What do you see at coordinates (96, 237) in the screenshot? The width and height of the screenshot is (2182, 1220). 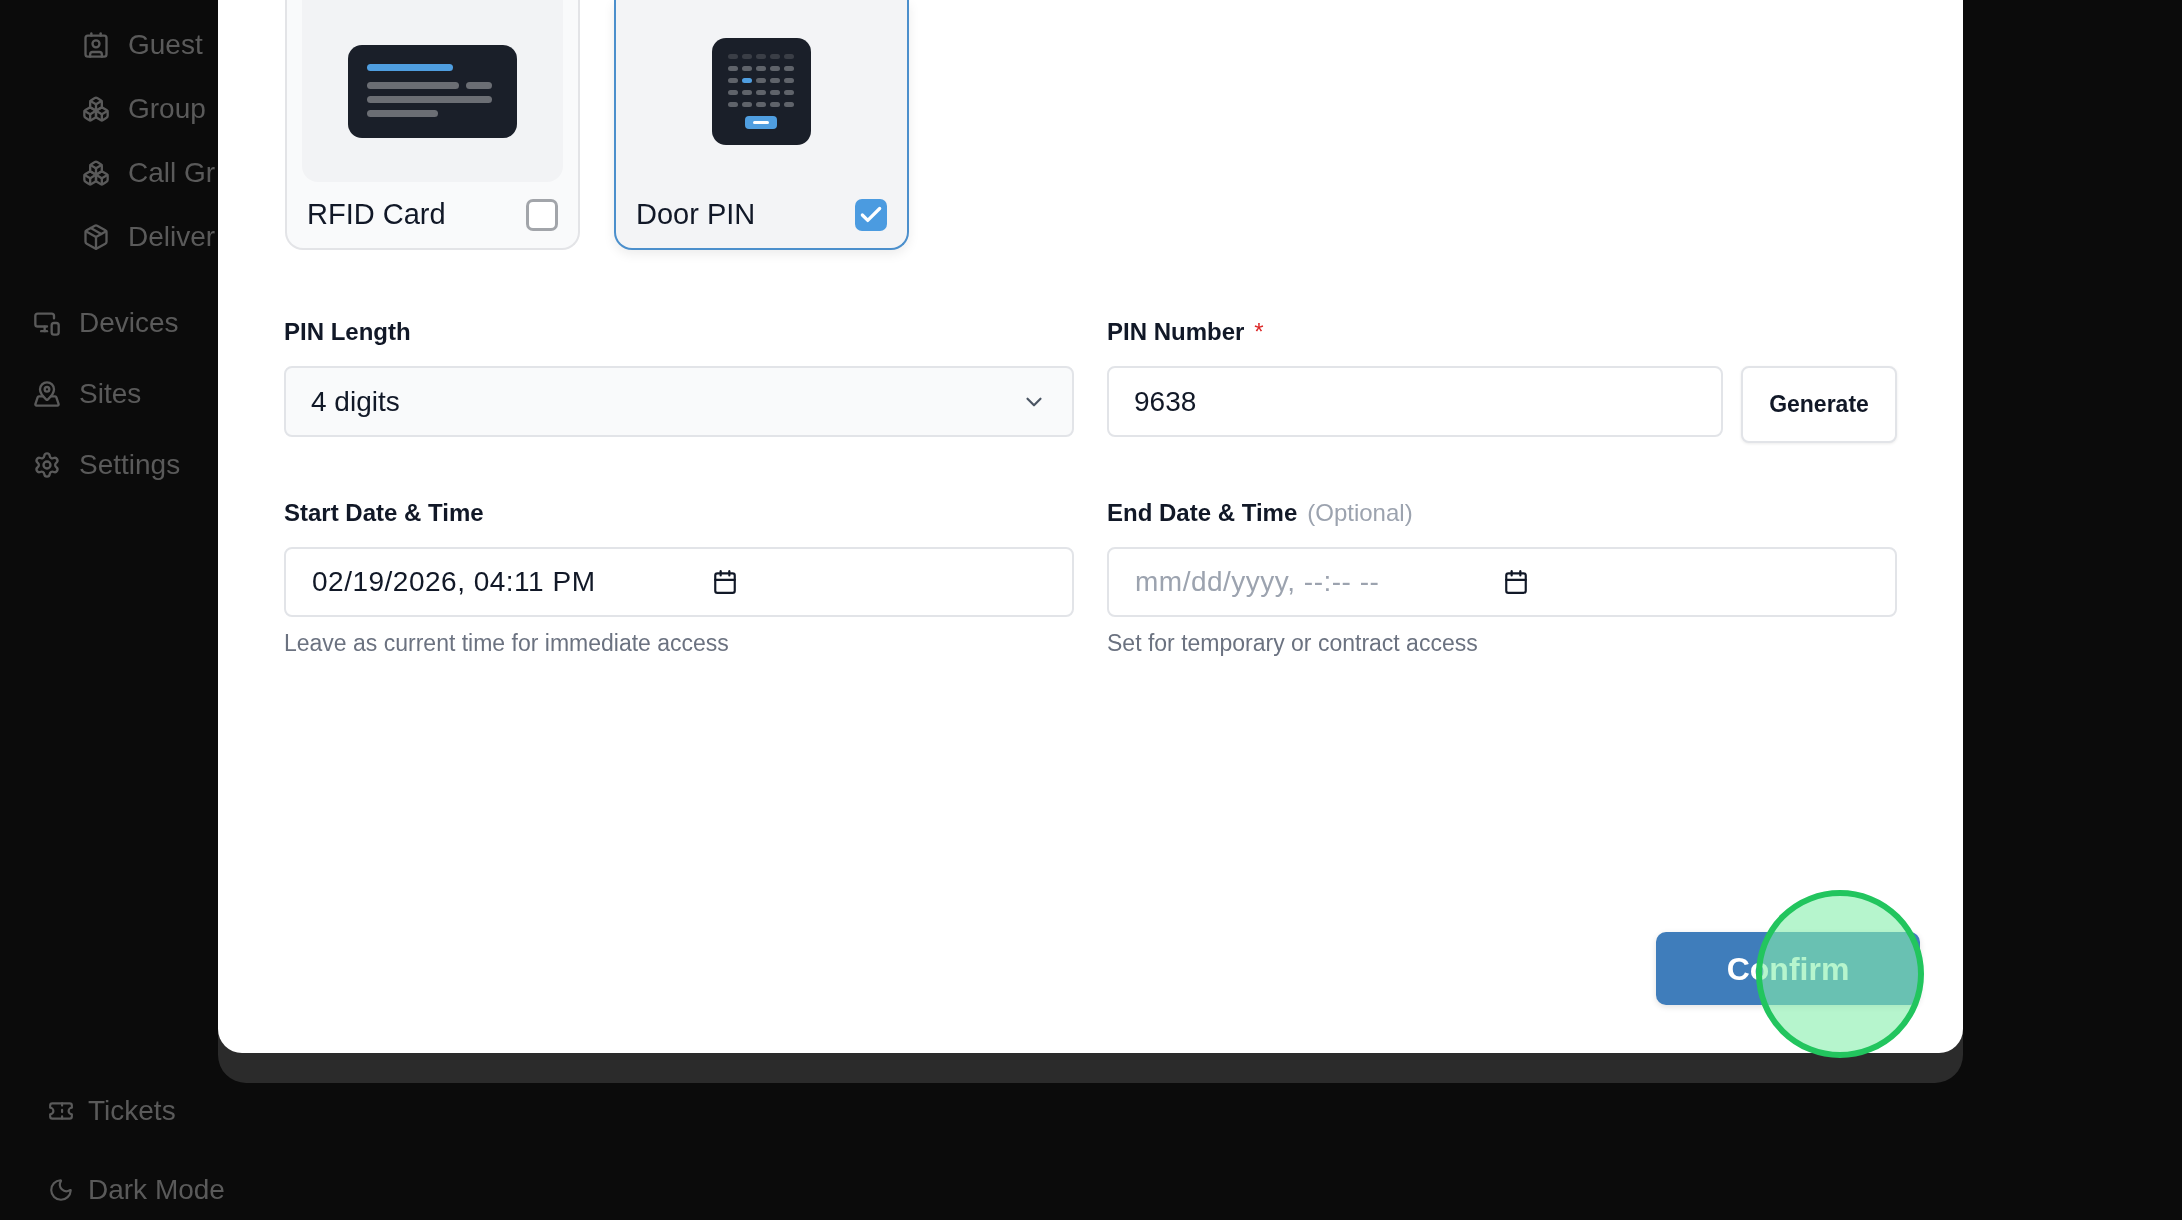 I see `package-icon` at bounding box center [96, 237].